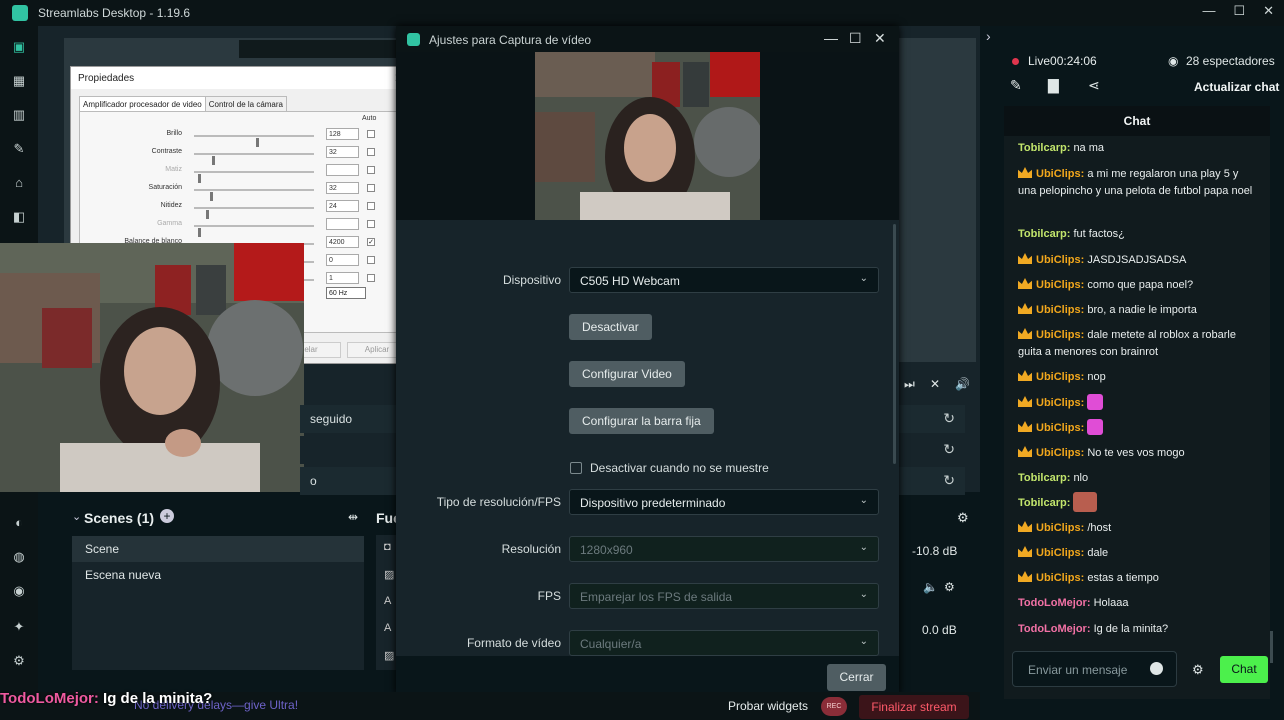  What do you see at coordinates (949, 587) in the screenshot?
I see `gear-icon: ⚙` at bounding box center [949, 587].